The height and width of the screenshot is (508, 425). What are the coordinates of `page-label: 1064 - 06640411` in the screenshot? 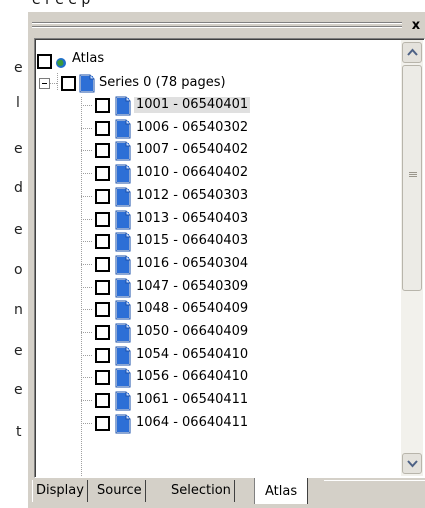 It's located at (192, 422).